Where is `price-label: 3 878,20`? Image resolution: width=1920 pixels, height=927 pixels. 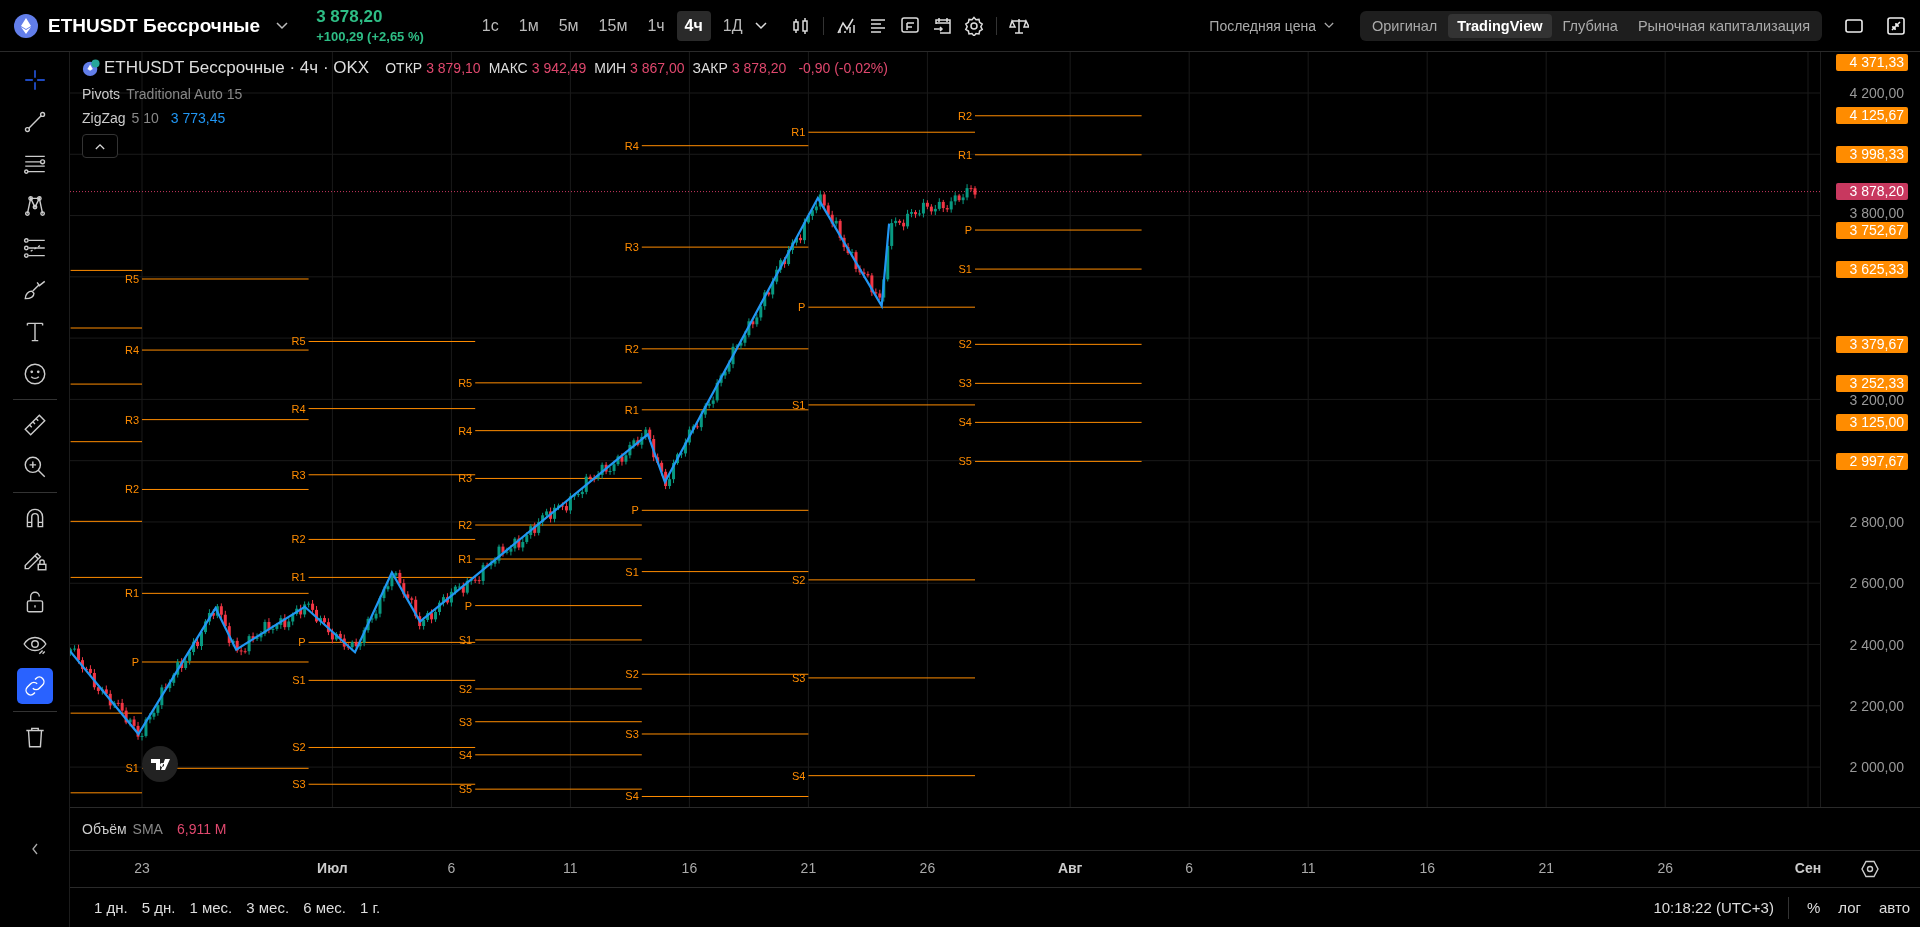
price-label: 3 878,20 is located at coordinates (1871, 192).